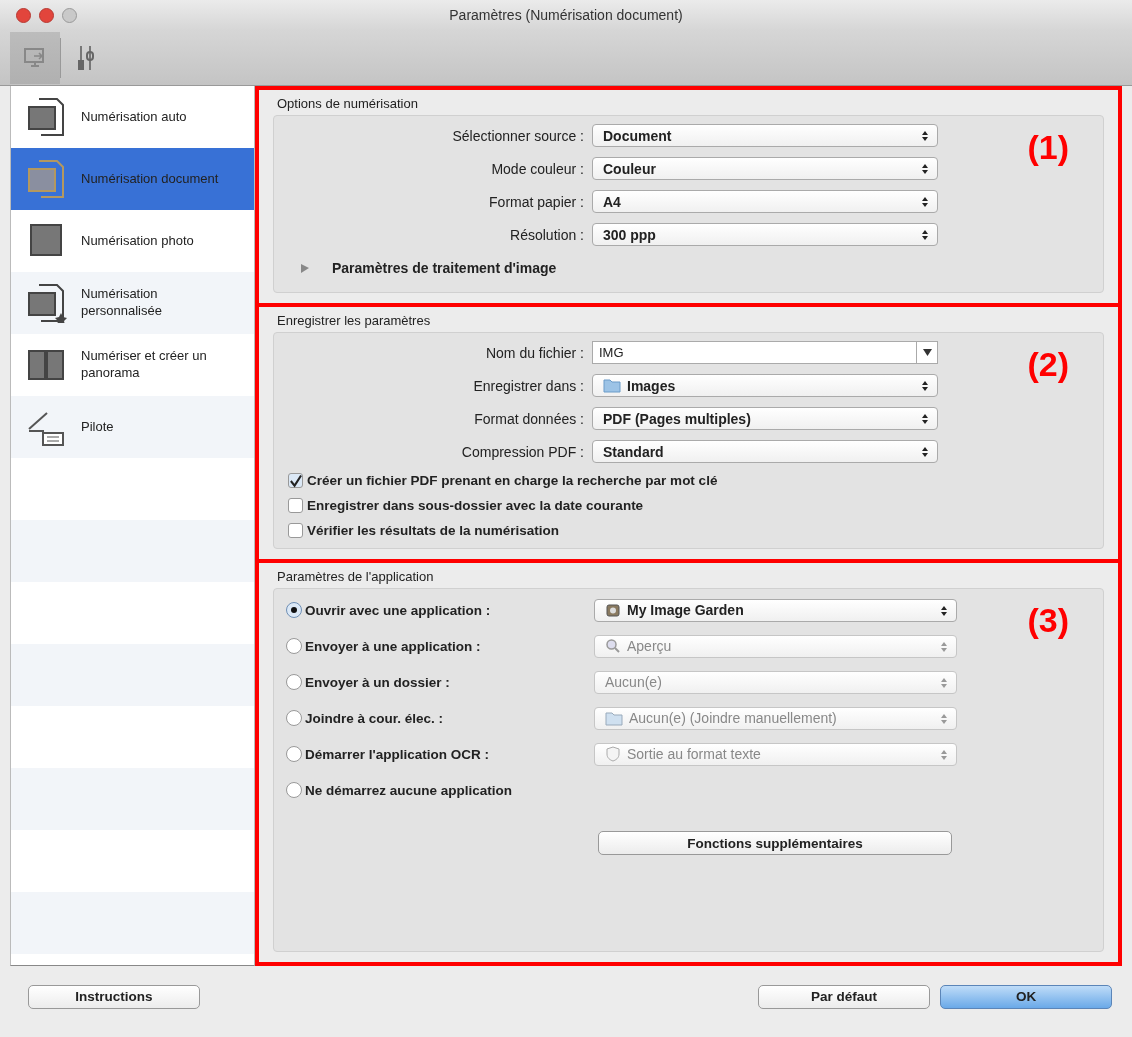 This screenshot has width=1132, height=1037. What do you see at coordinates (537, 168) in the screenshot?
I see `field-label: Mode couleur :` at bounding box center [537, 168].